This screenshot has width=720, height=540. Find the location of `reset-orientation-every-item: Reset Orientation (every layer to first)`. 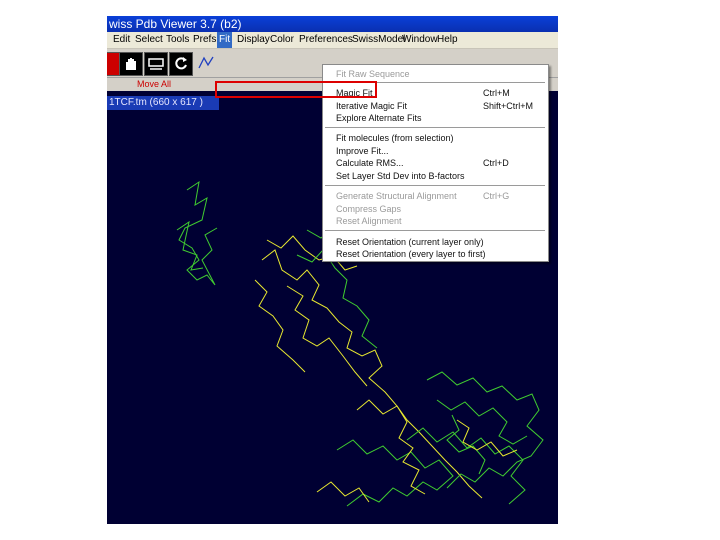

reset-orientation-every-item: Reset Orientation (every layer to first) is located at coordinates (411, 254).